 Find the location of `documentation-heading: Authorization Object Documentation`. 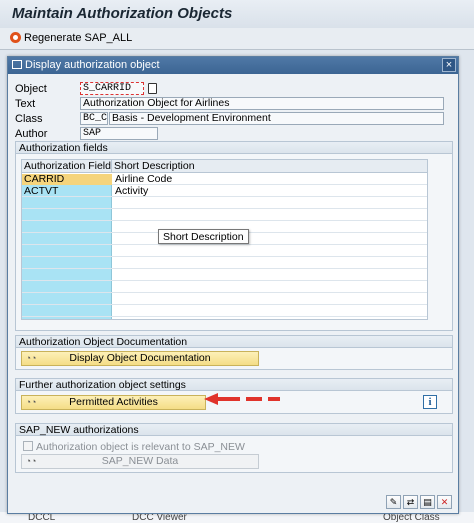

documentation-heading: Authorization Object Documentation is located at coordinates (234, 342).